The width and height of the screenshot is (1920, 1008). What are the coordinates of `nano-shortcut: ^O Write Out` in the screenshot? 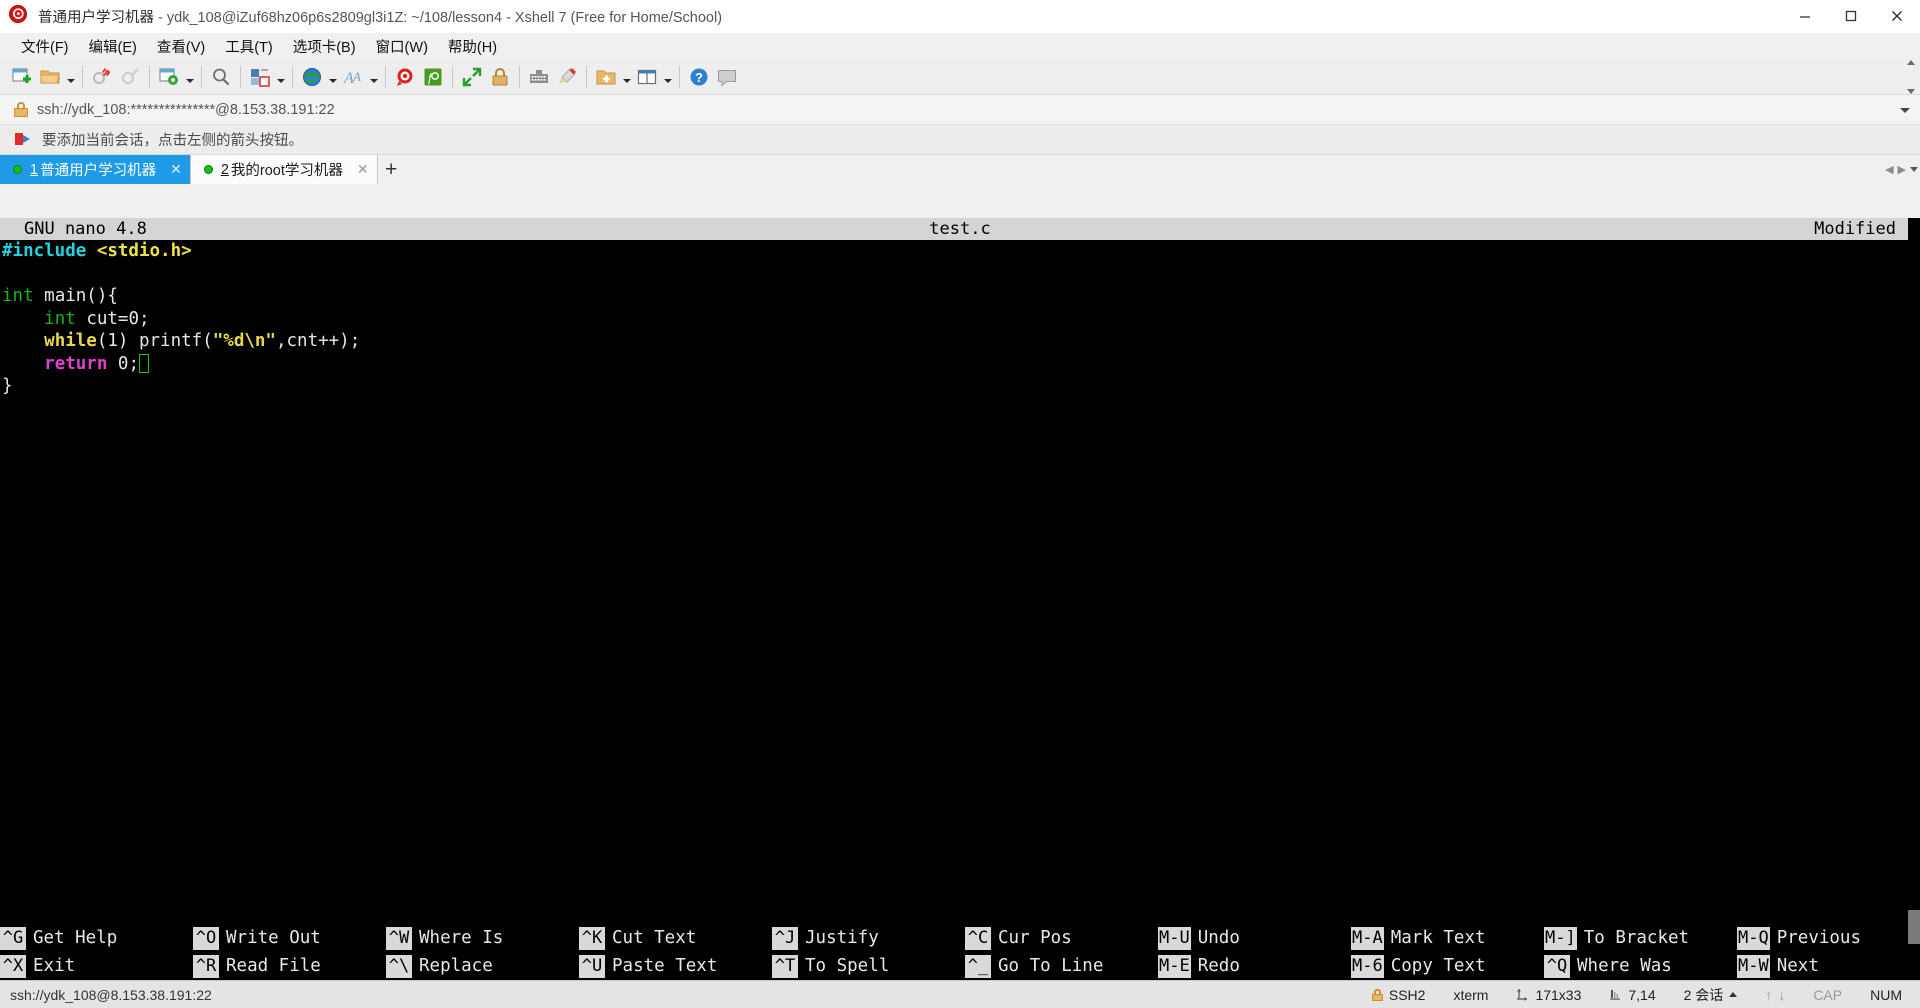 It's located at (289, 938).